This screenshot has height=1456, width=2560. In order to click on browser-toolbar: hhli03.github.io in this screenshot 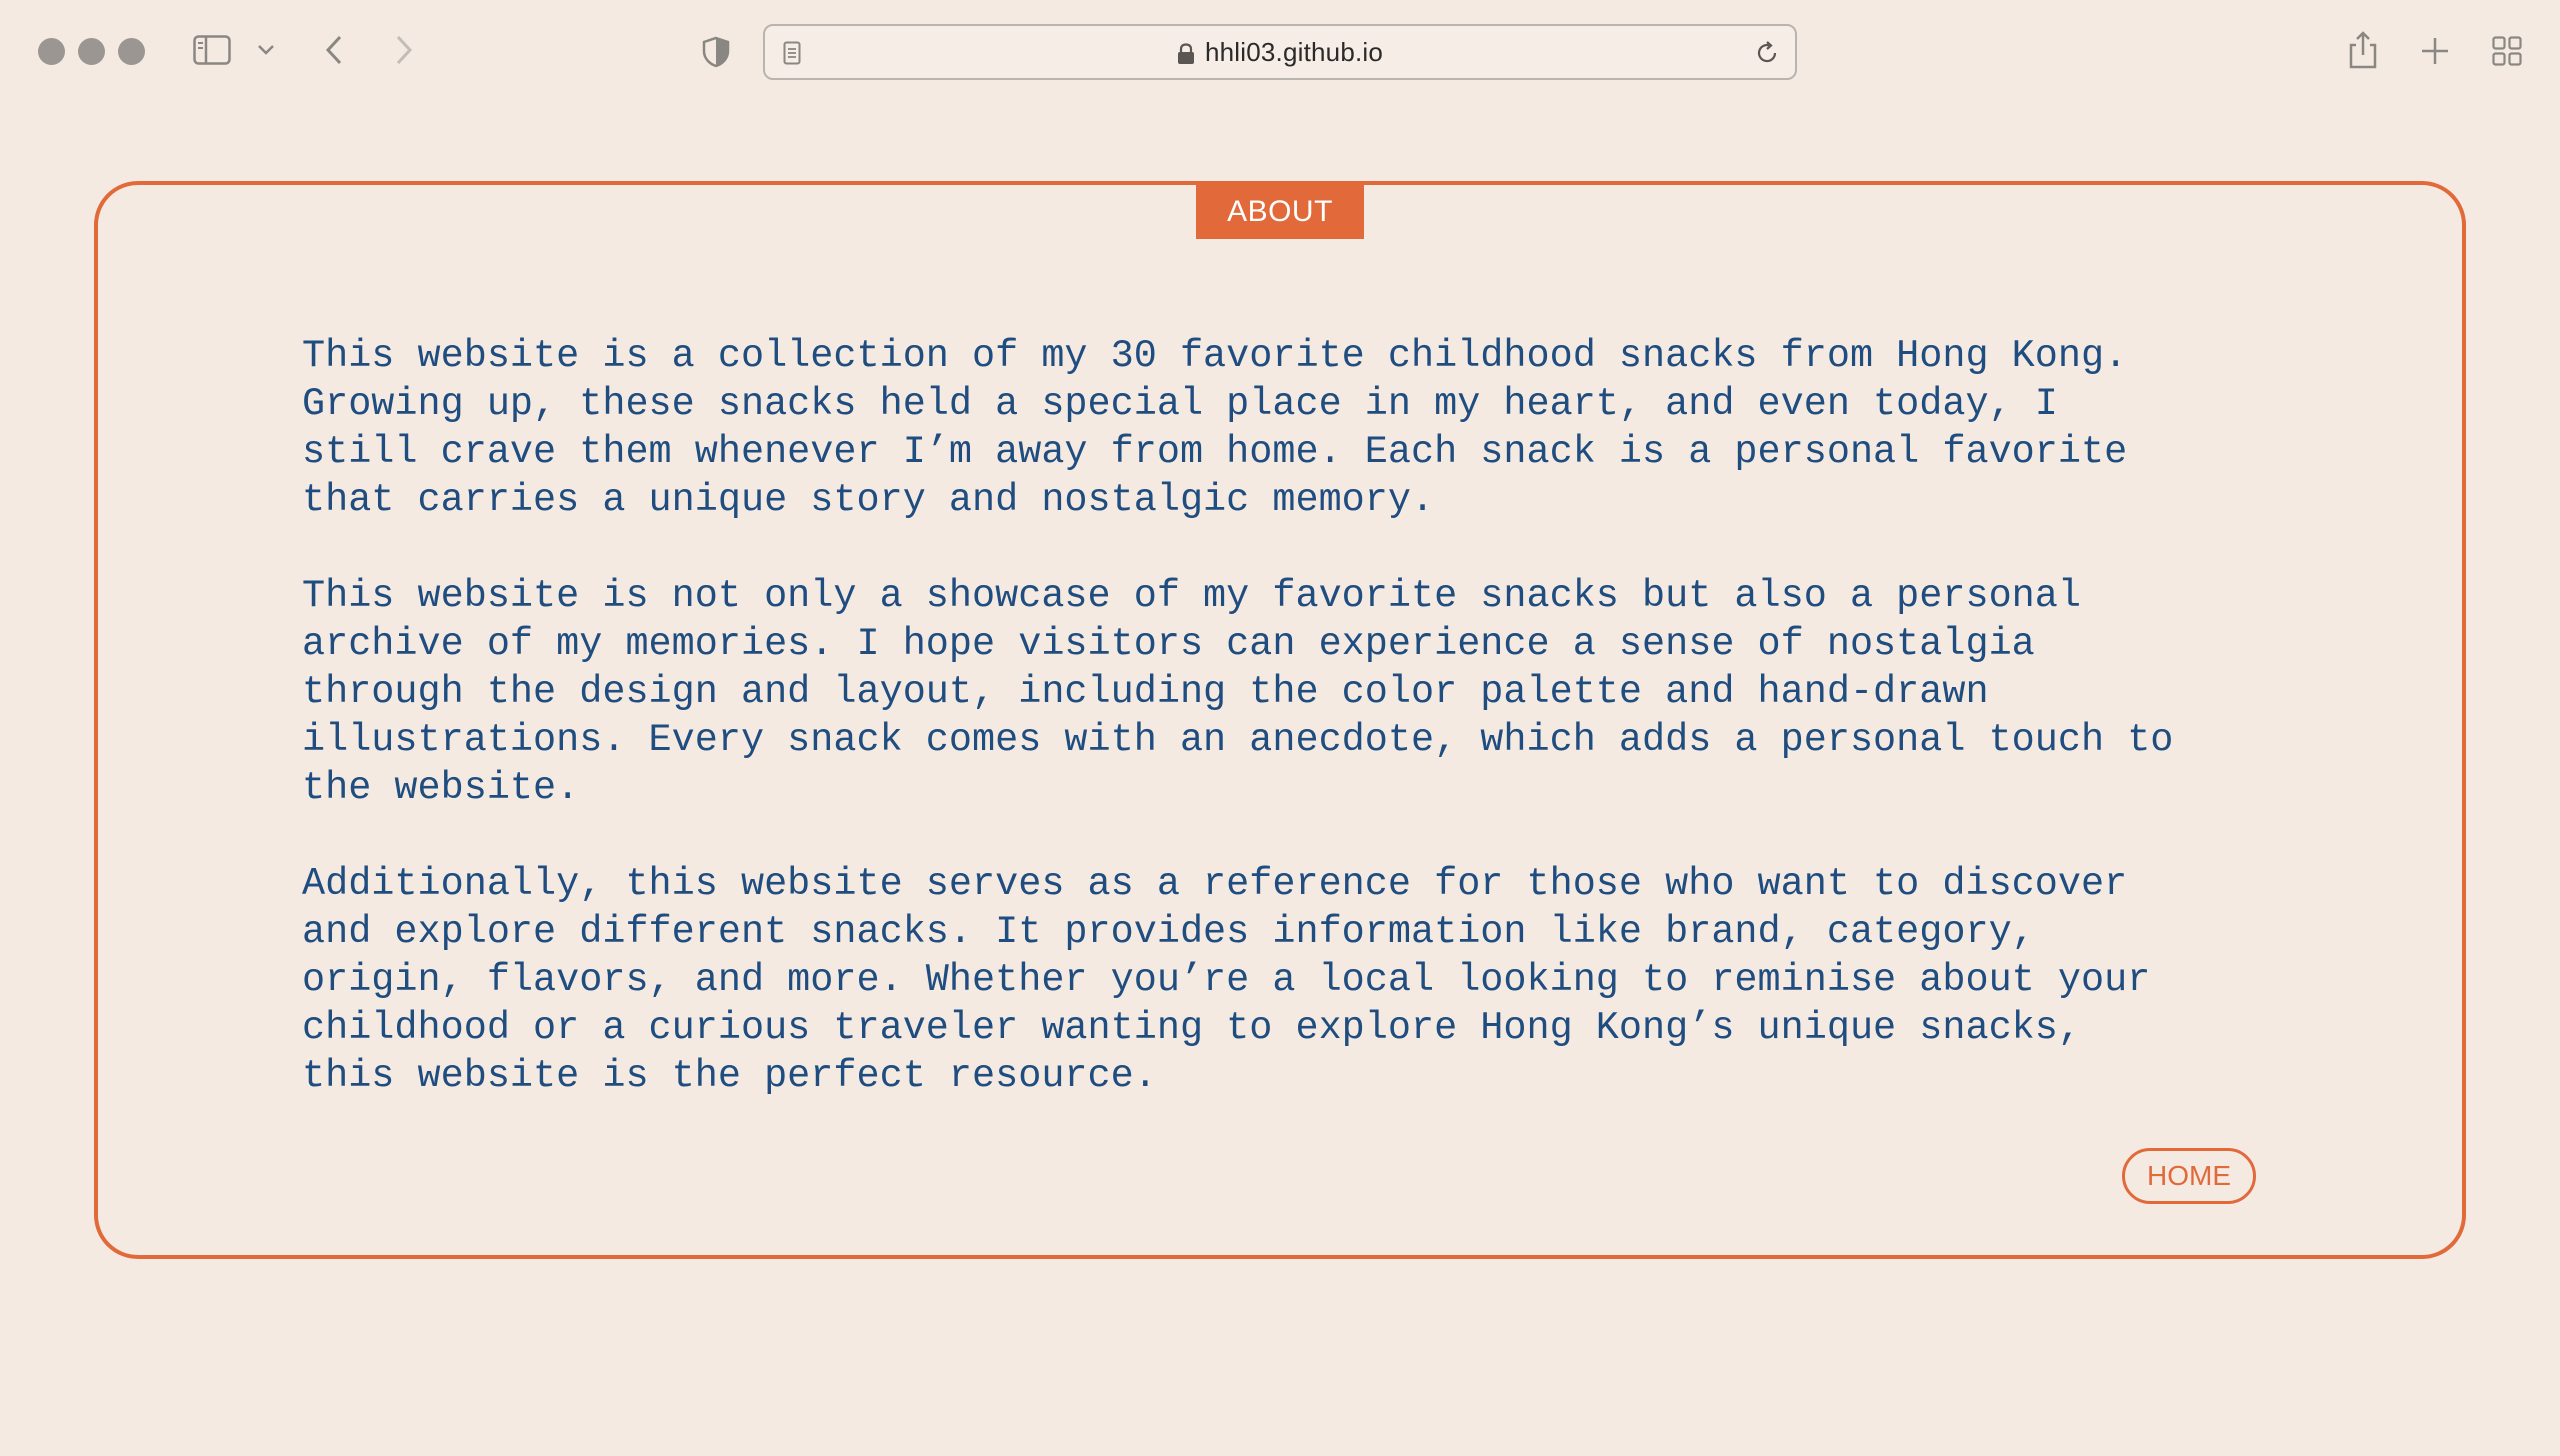, I will do `click(1280, 52)`.